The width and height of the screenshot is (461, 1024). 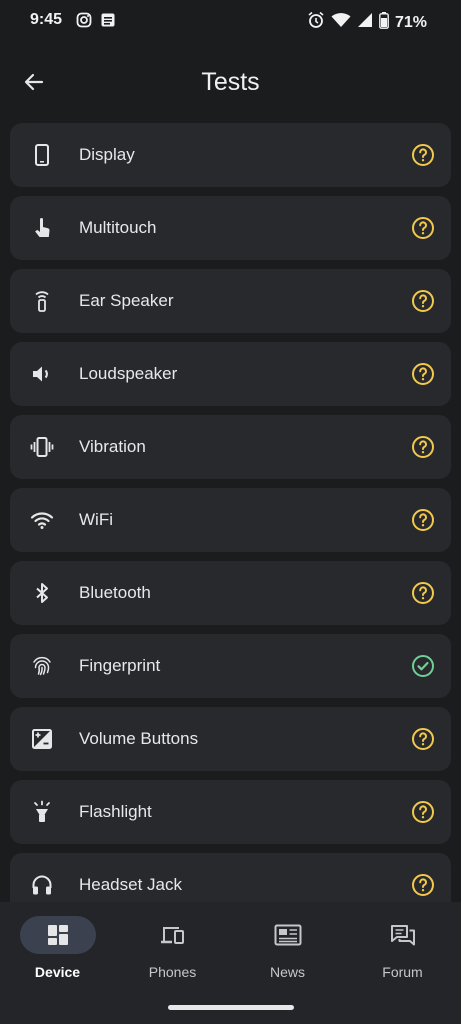 I want to click on nav-news: News, so click(x=287, y=951).